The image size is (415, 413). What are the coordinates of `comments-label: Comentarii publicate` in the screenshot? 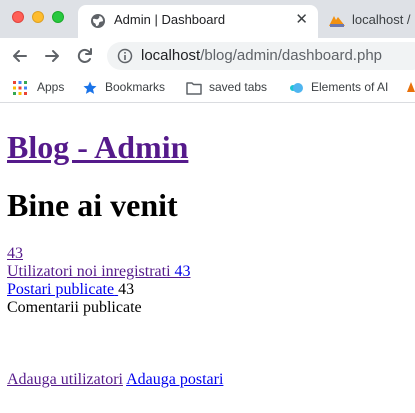 It's located at (74, 307).